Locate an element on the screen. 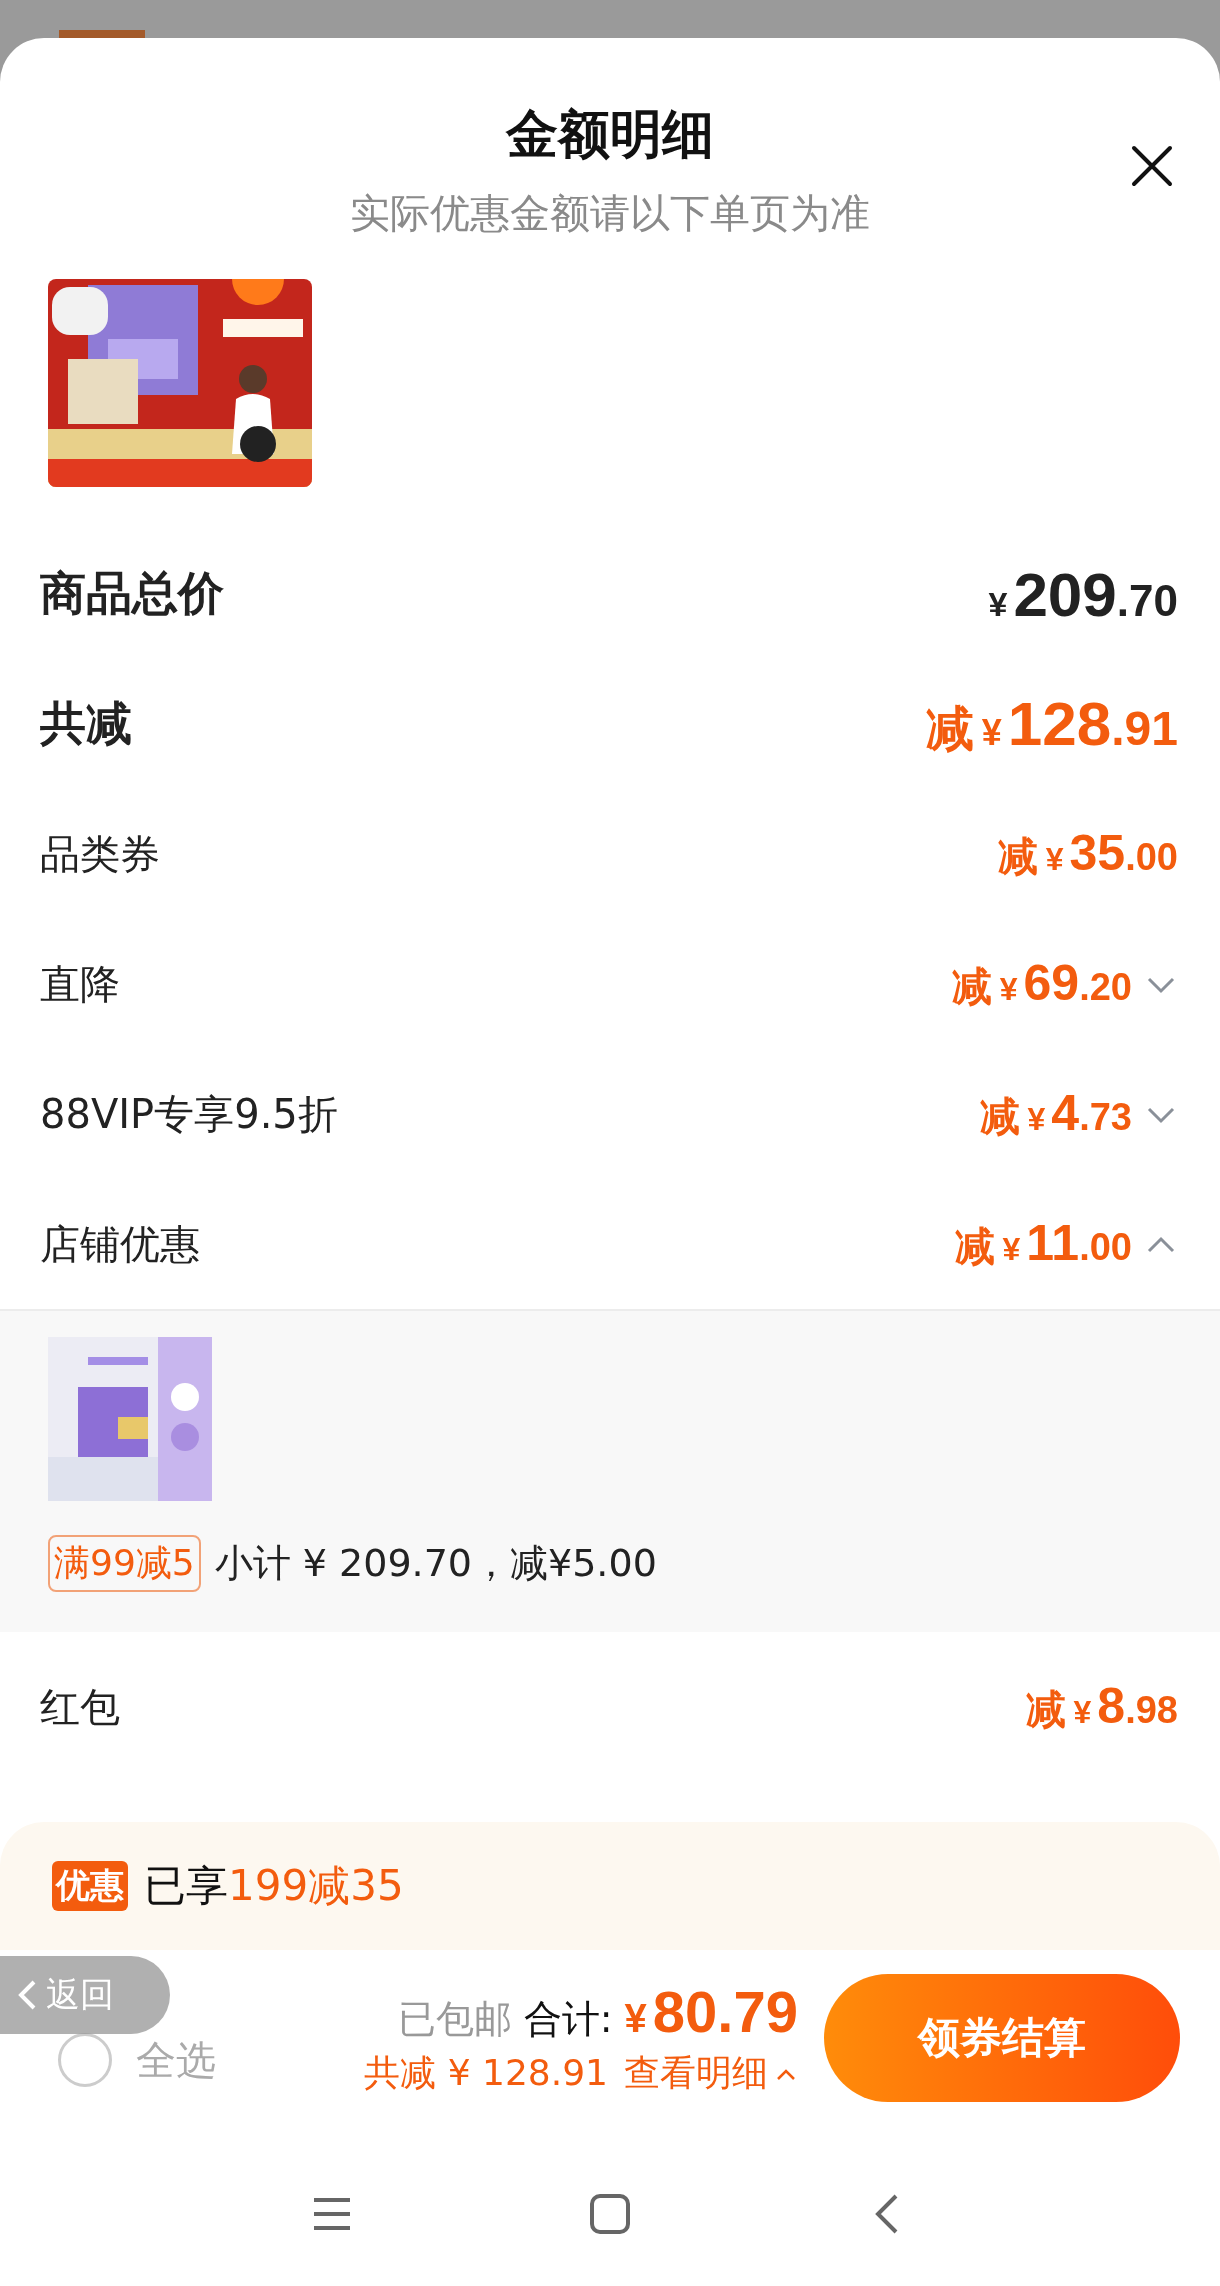 The width and height of the screenshot is (1220, 2286). amount: 减 ¥128.91 is located at coordinates (1051, 723).